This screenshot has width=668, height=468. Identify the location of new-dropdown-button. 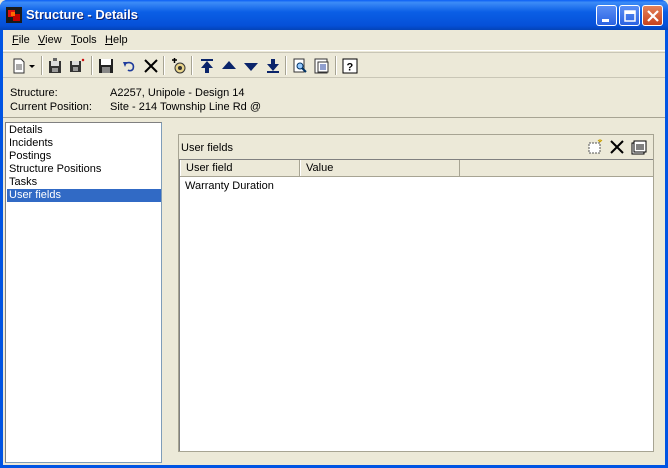
(32, 66).